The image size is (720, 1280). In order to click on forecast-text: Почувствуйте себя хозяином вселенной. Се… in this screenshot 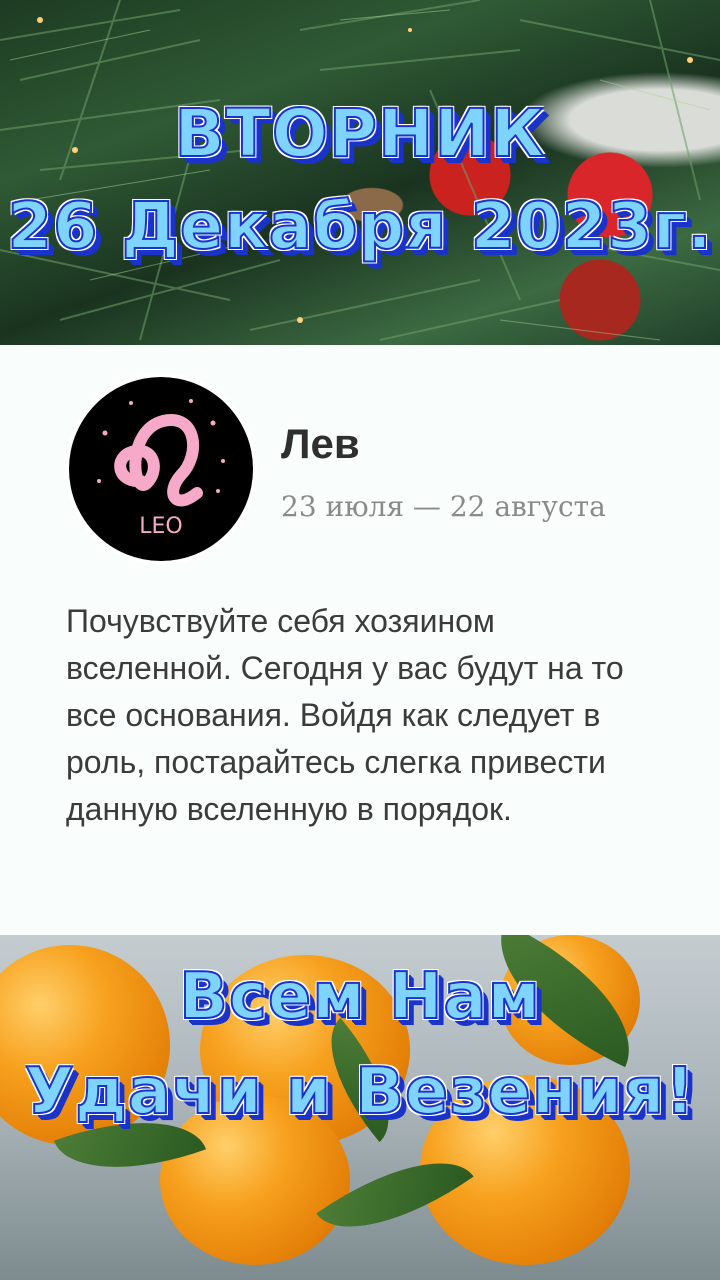, I will do `click(345, 715)`.